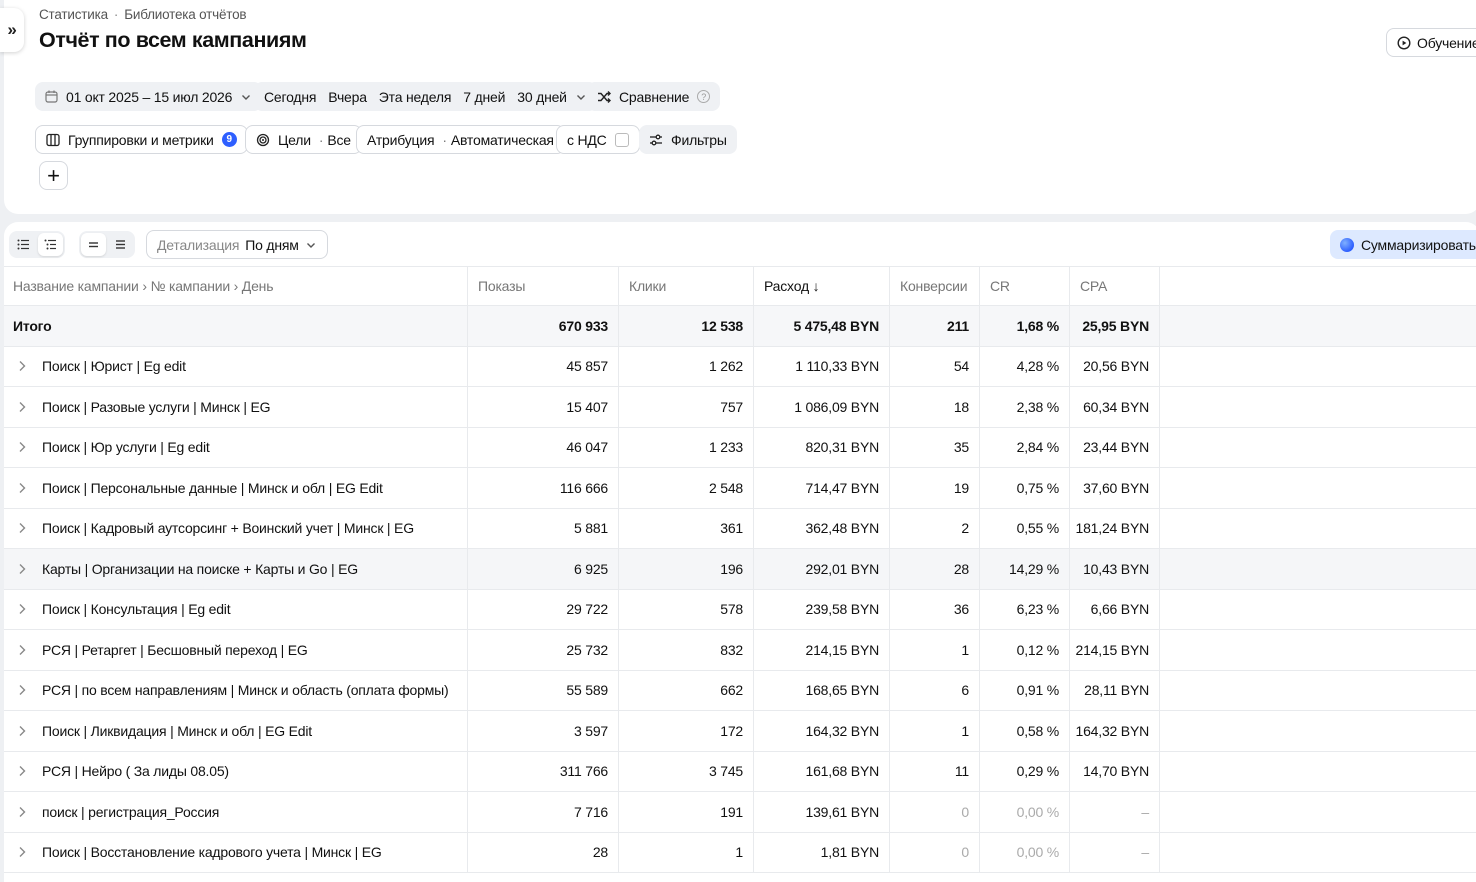  Describe the element at coordinates (1431, 42) in the screenshot. I see `learning-button: Обучение` at that location.